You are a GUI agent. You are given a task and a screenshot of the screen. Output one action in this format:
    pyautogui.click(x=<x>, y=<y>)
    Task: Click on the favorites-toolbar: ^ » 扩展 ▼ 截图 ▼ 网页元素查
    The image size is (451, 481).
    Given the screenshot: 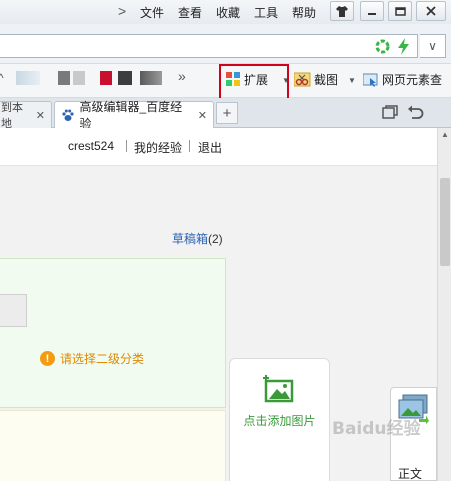 What is the action you would take?
    pyautogui.click(x=225, y=82)
    